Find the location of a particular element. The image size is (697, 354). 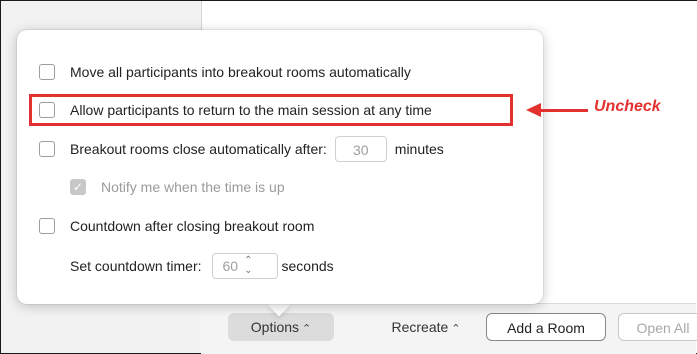

option-notify-label: Notify me when the time is up is located at coordinates (193, 187).